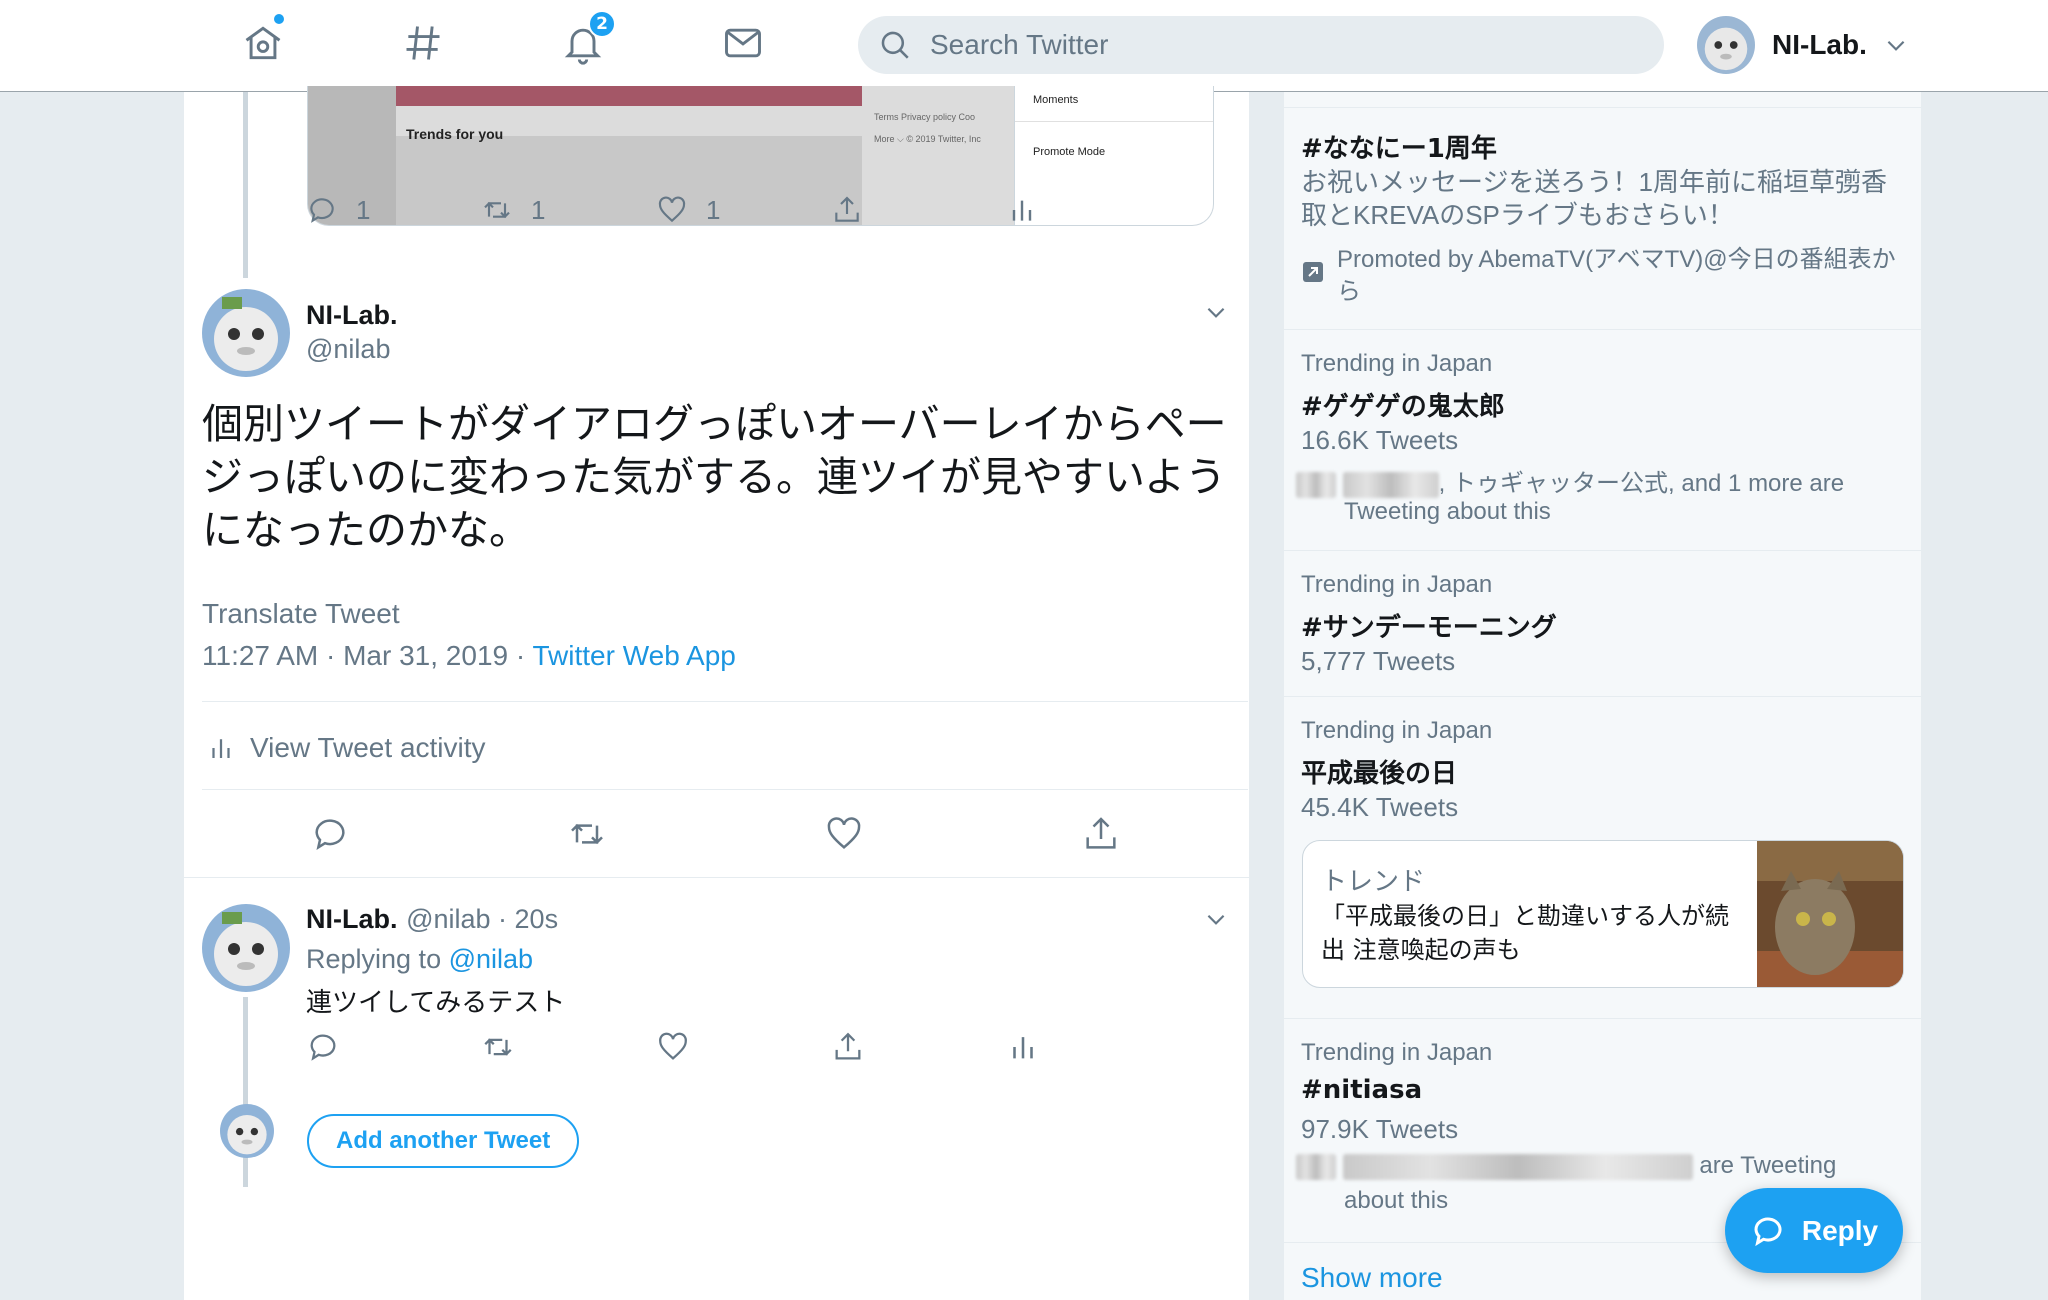 This screenshot has width=2048, height=1300. I want to click on trend-tag: #サンデーモーニング, so click(1429, 628).